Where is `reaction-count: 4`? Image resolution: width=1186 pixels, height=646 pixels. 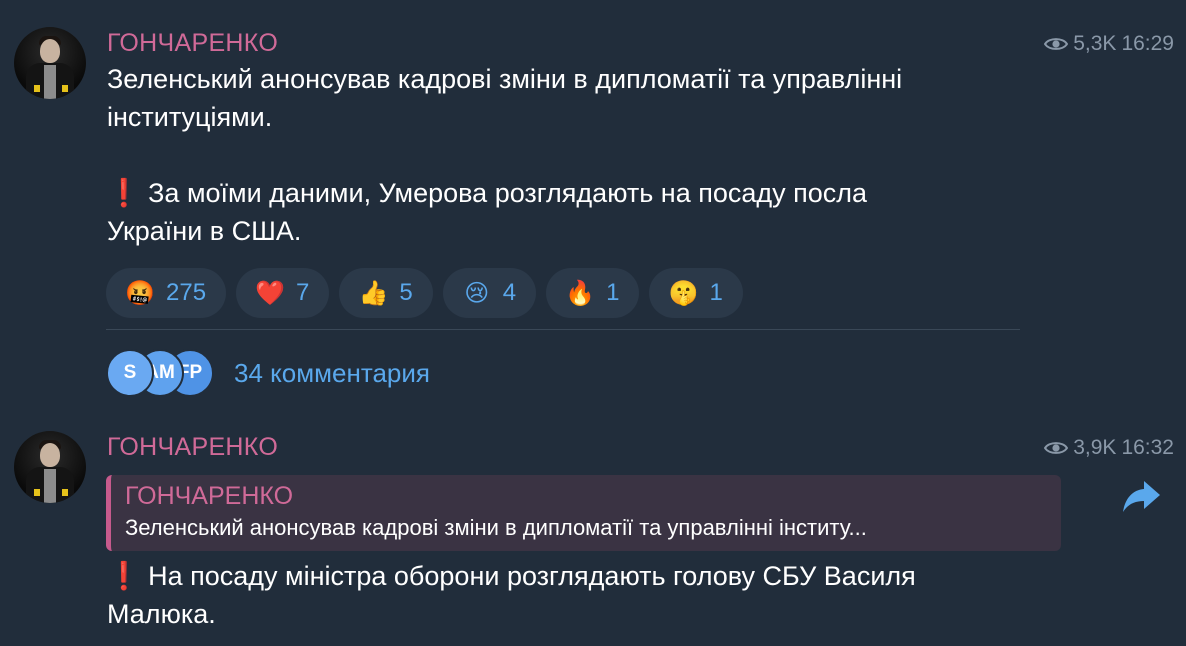
reaction-count: 4 is located at coordinates (509, 292).